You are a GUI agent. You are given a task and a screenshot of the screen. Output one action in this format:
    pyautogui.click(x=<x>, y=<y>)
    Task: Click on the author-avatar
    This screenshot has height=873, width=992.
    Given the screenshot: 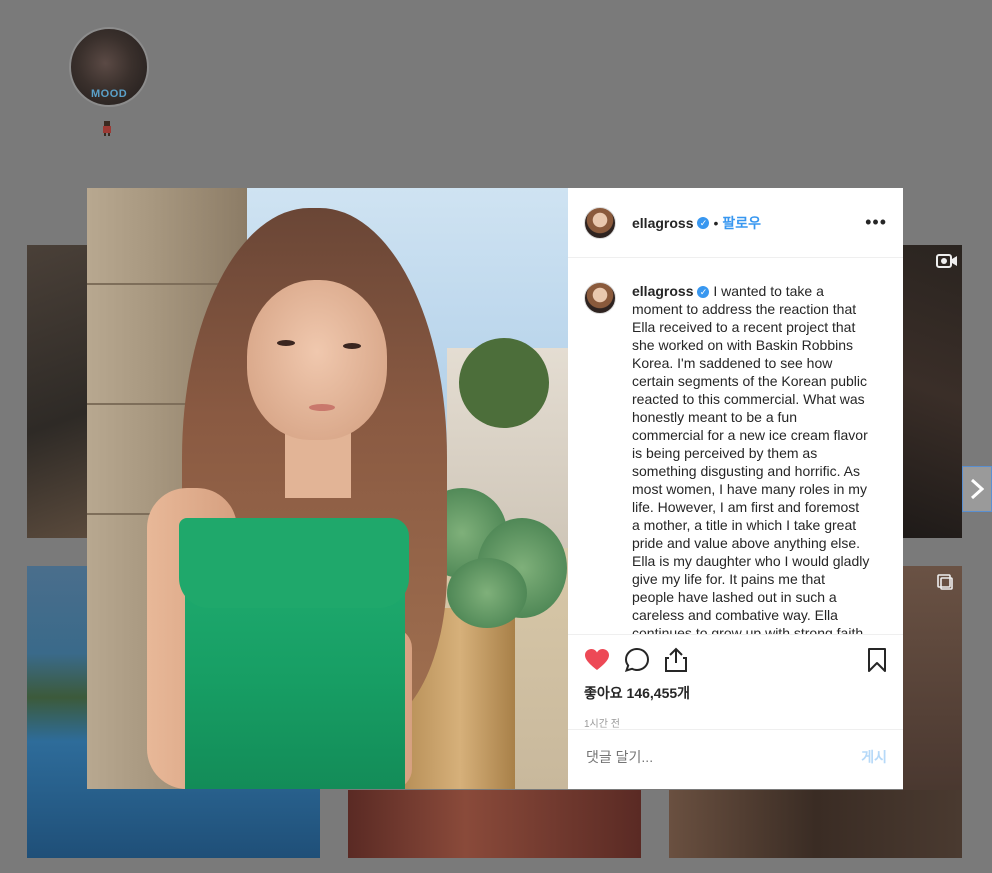 What is the action you would take?
    pyautogui.click(x=600, y=222)
    